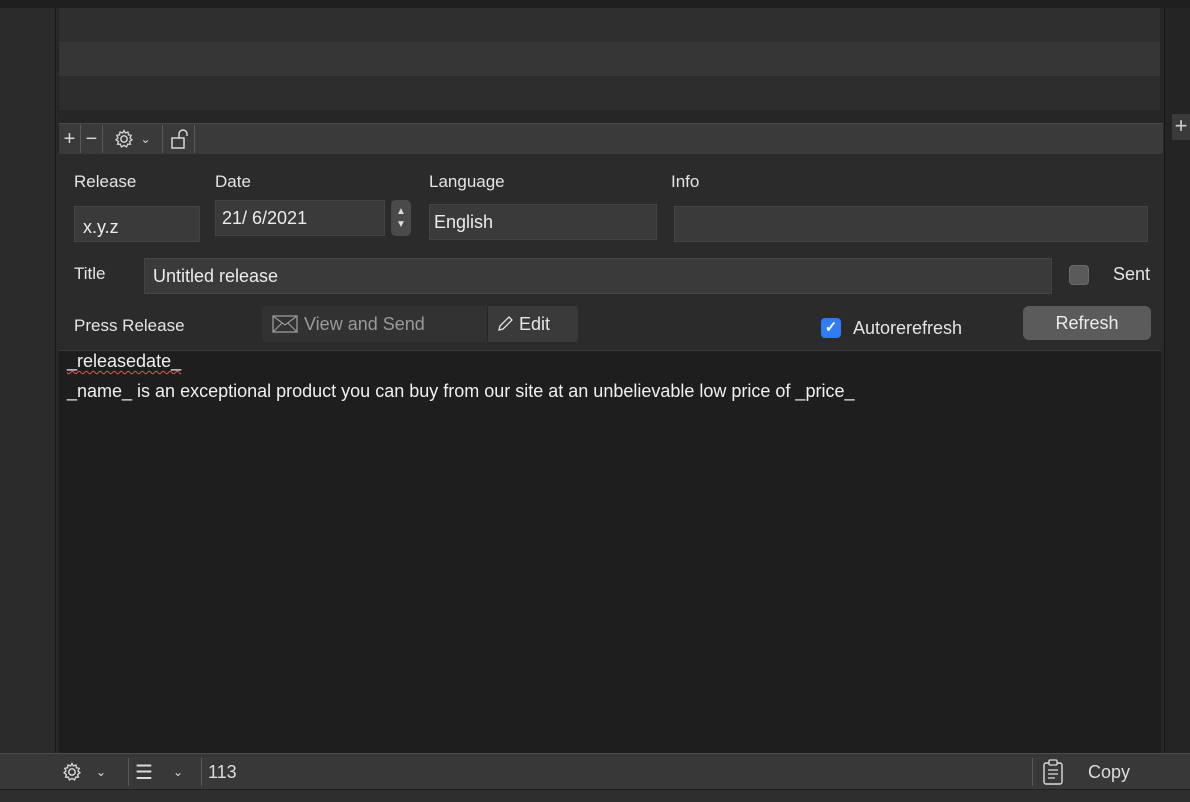  Describe the element at coordinates (908, 328) in the screenshot. I see `autorefresh-label: Autorerefresh` at that location.